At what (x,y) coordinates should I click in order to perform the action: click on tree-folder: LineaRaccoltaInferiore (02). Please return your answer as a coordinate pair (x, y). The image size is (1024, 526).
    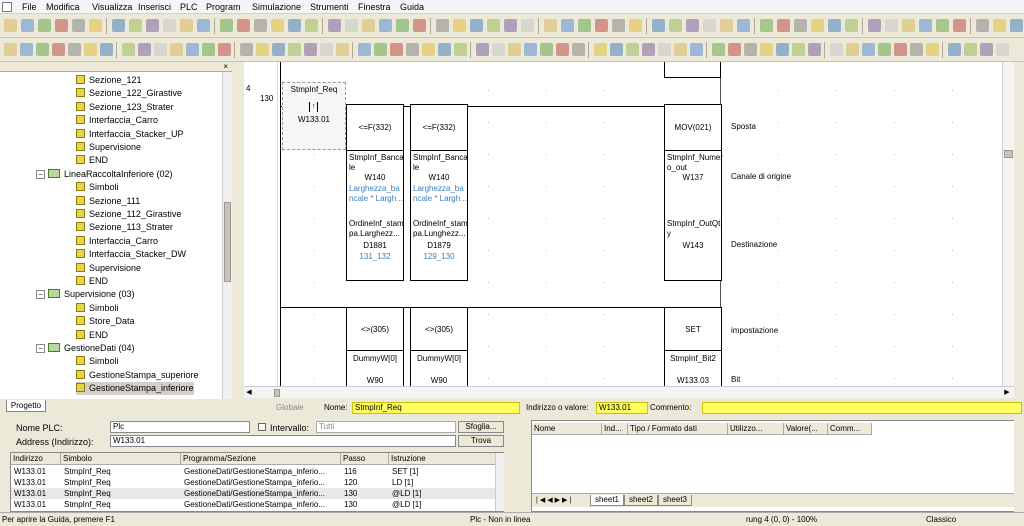
    Looking at the image, I should click on (110, 174).